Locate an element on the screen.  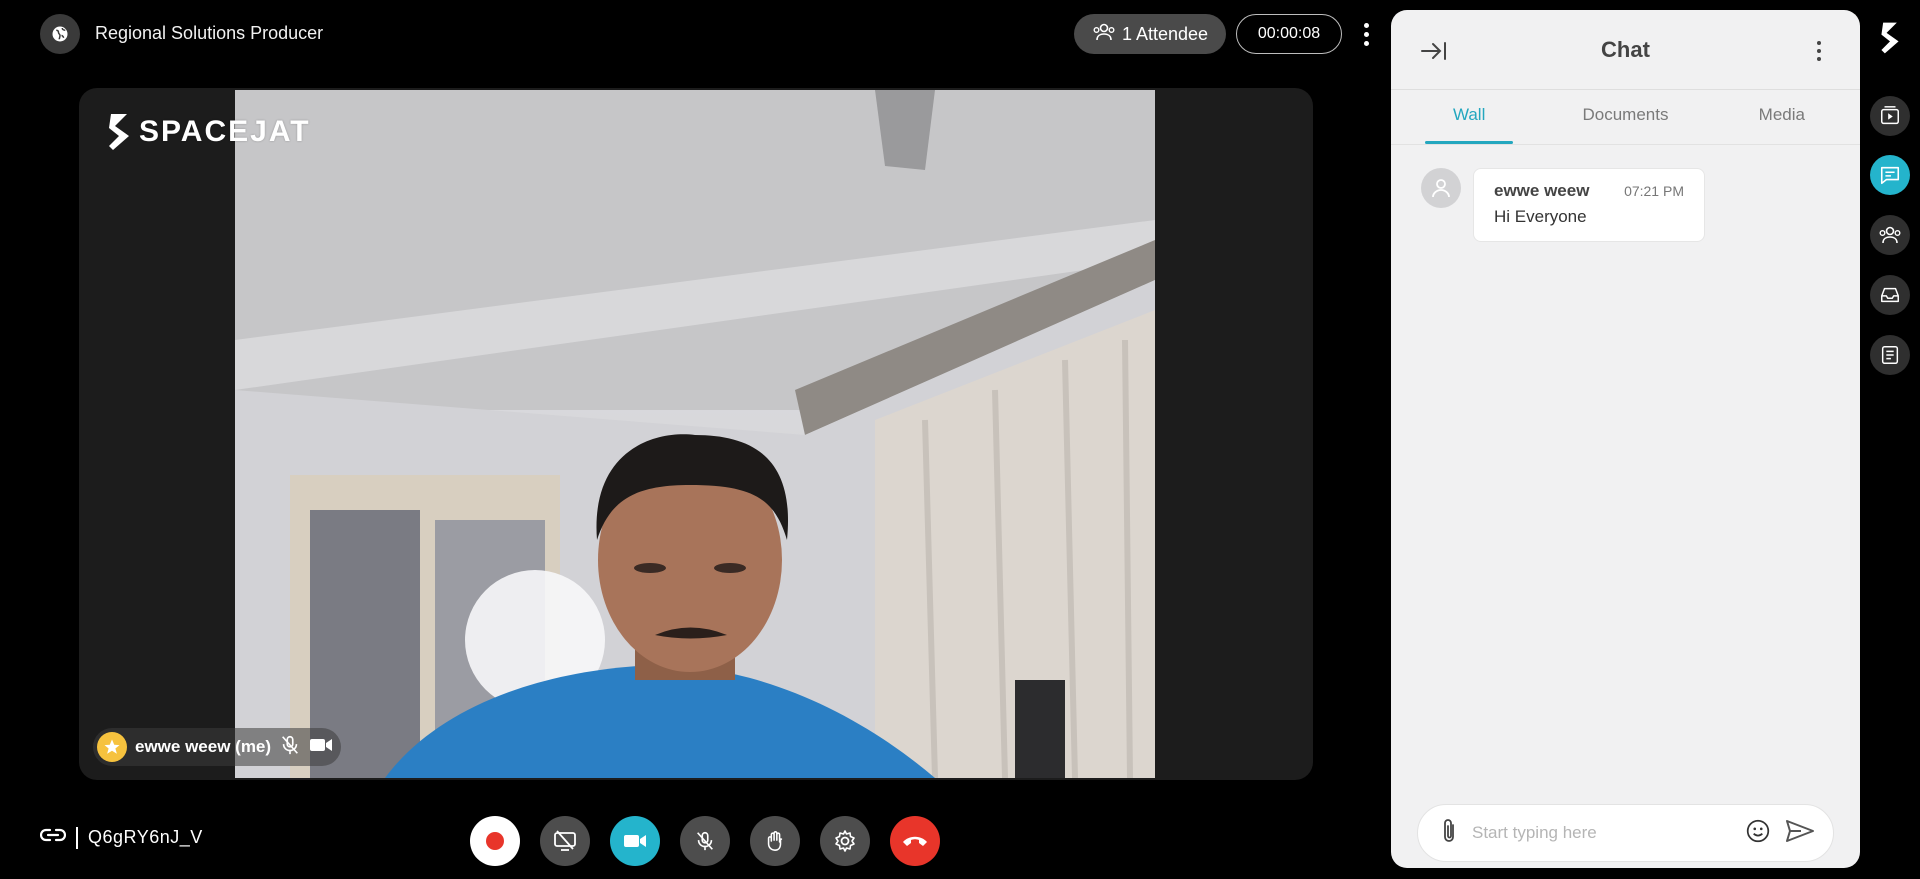
chat-header: Chat is located at coordinates (1625, 50).